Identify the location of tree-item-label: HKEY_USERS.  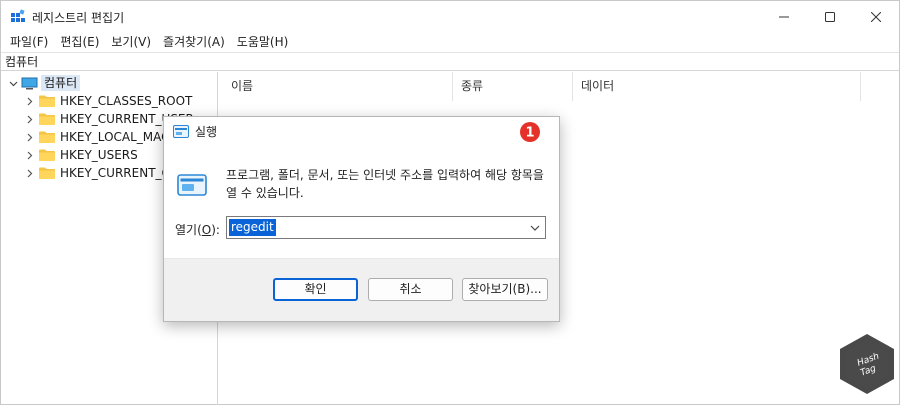
(99, 155).